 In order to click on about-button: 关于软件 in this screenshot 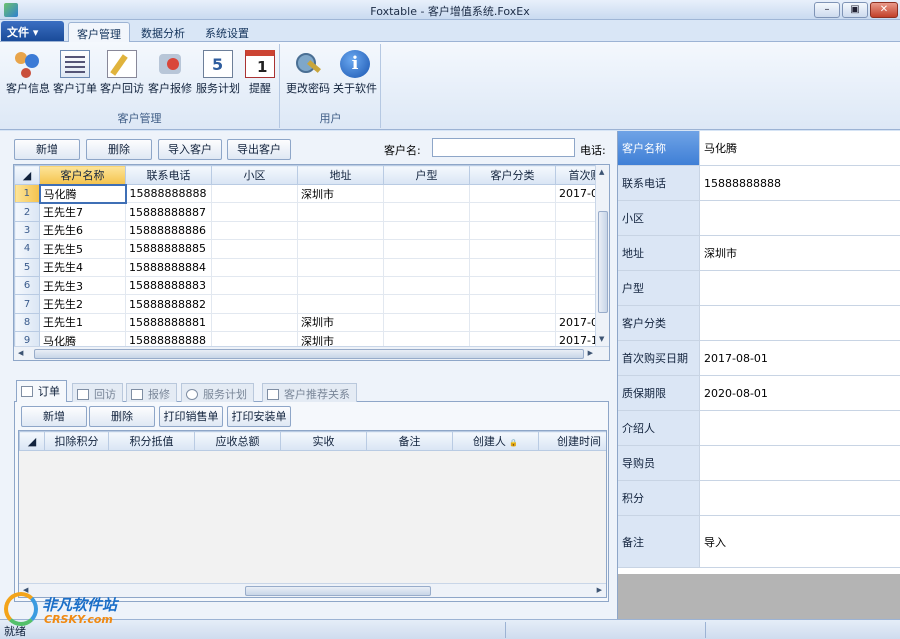, I will do `click(355, 73)`.